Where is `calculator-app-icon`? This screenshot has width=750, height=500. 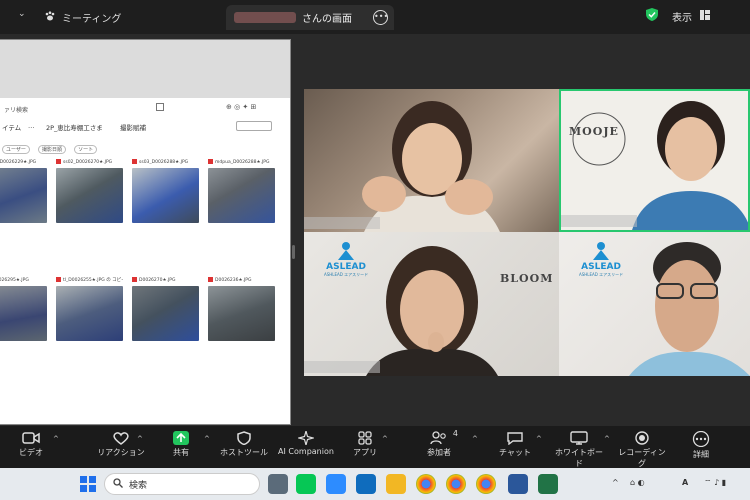
calculator-app-icon is located at coordinates (278, 484).